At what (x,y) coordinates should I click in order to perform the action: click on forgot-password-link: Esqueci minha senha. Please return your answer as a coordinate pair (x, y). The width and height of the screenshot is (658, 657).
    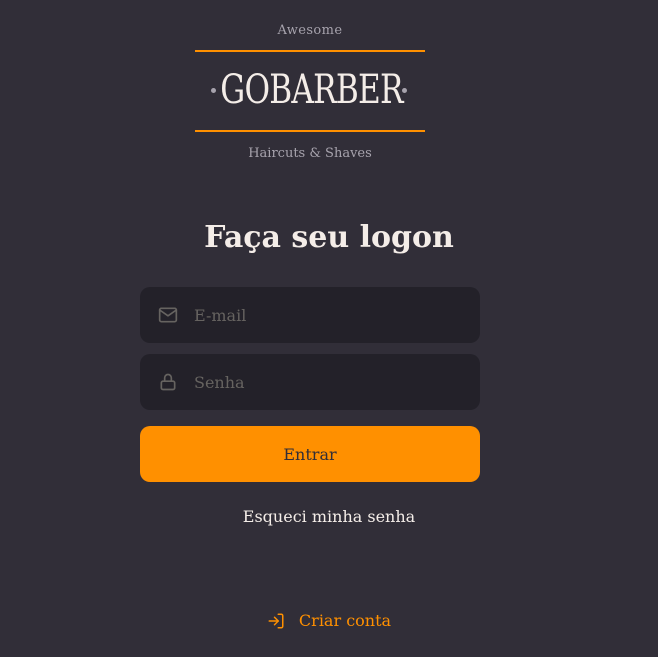
    Looking at the image, I should click on (329, 516).